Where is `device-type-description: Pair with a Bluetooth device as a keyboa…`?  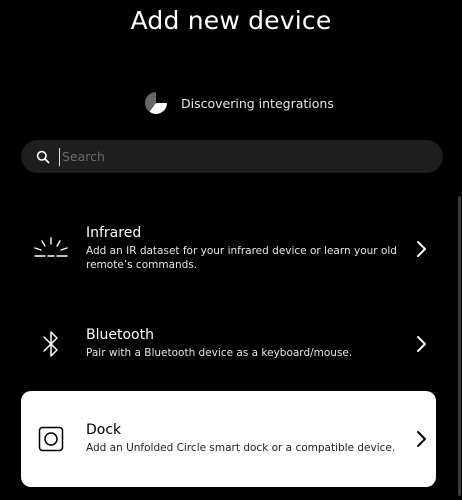
device-type-description: Pair with a Bluetooth device as a keyboa… is located at coordinates (219, 353).